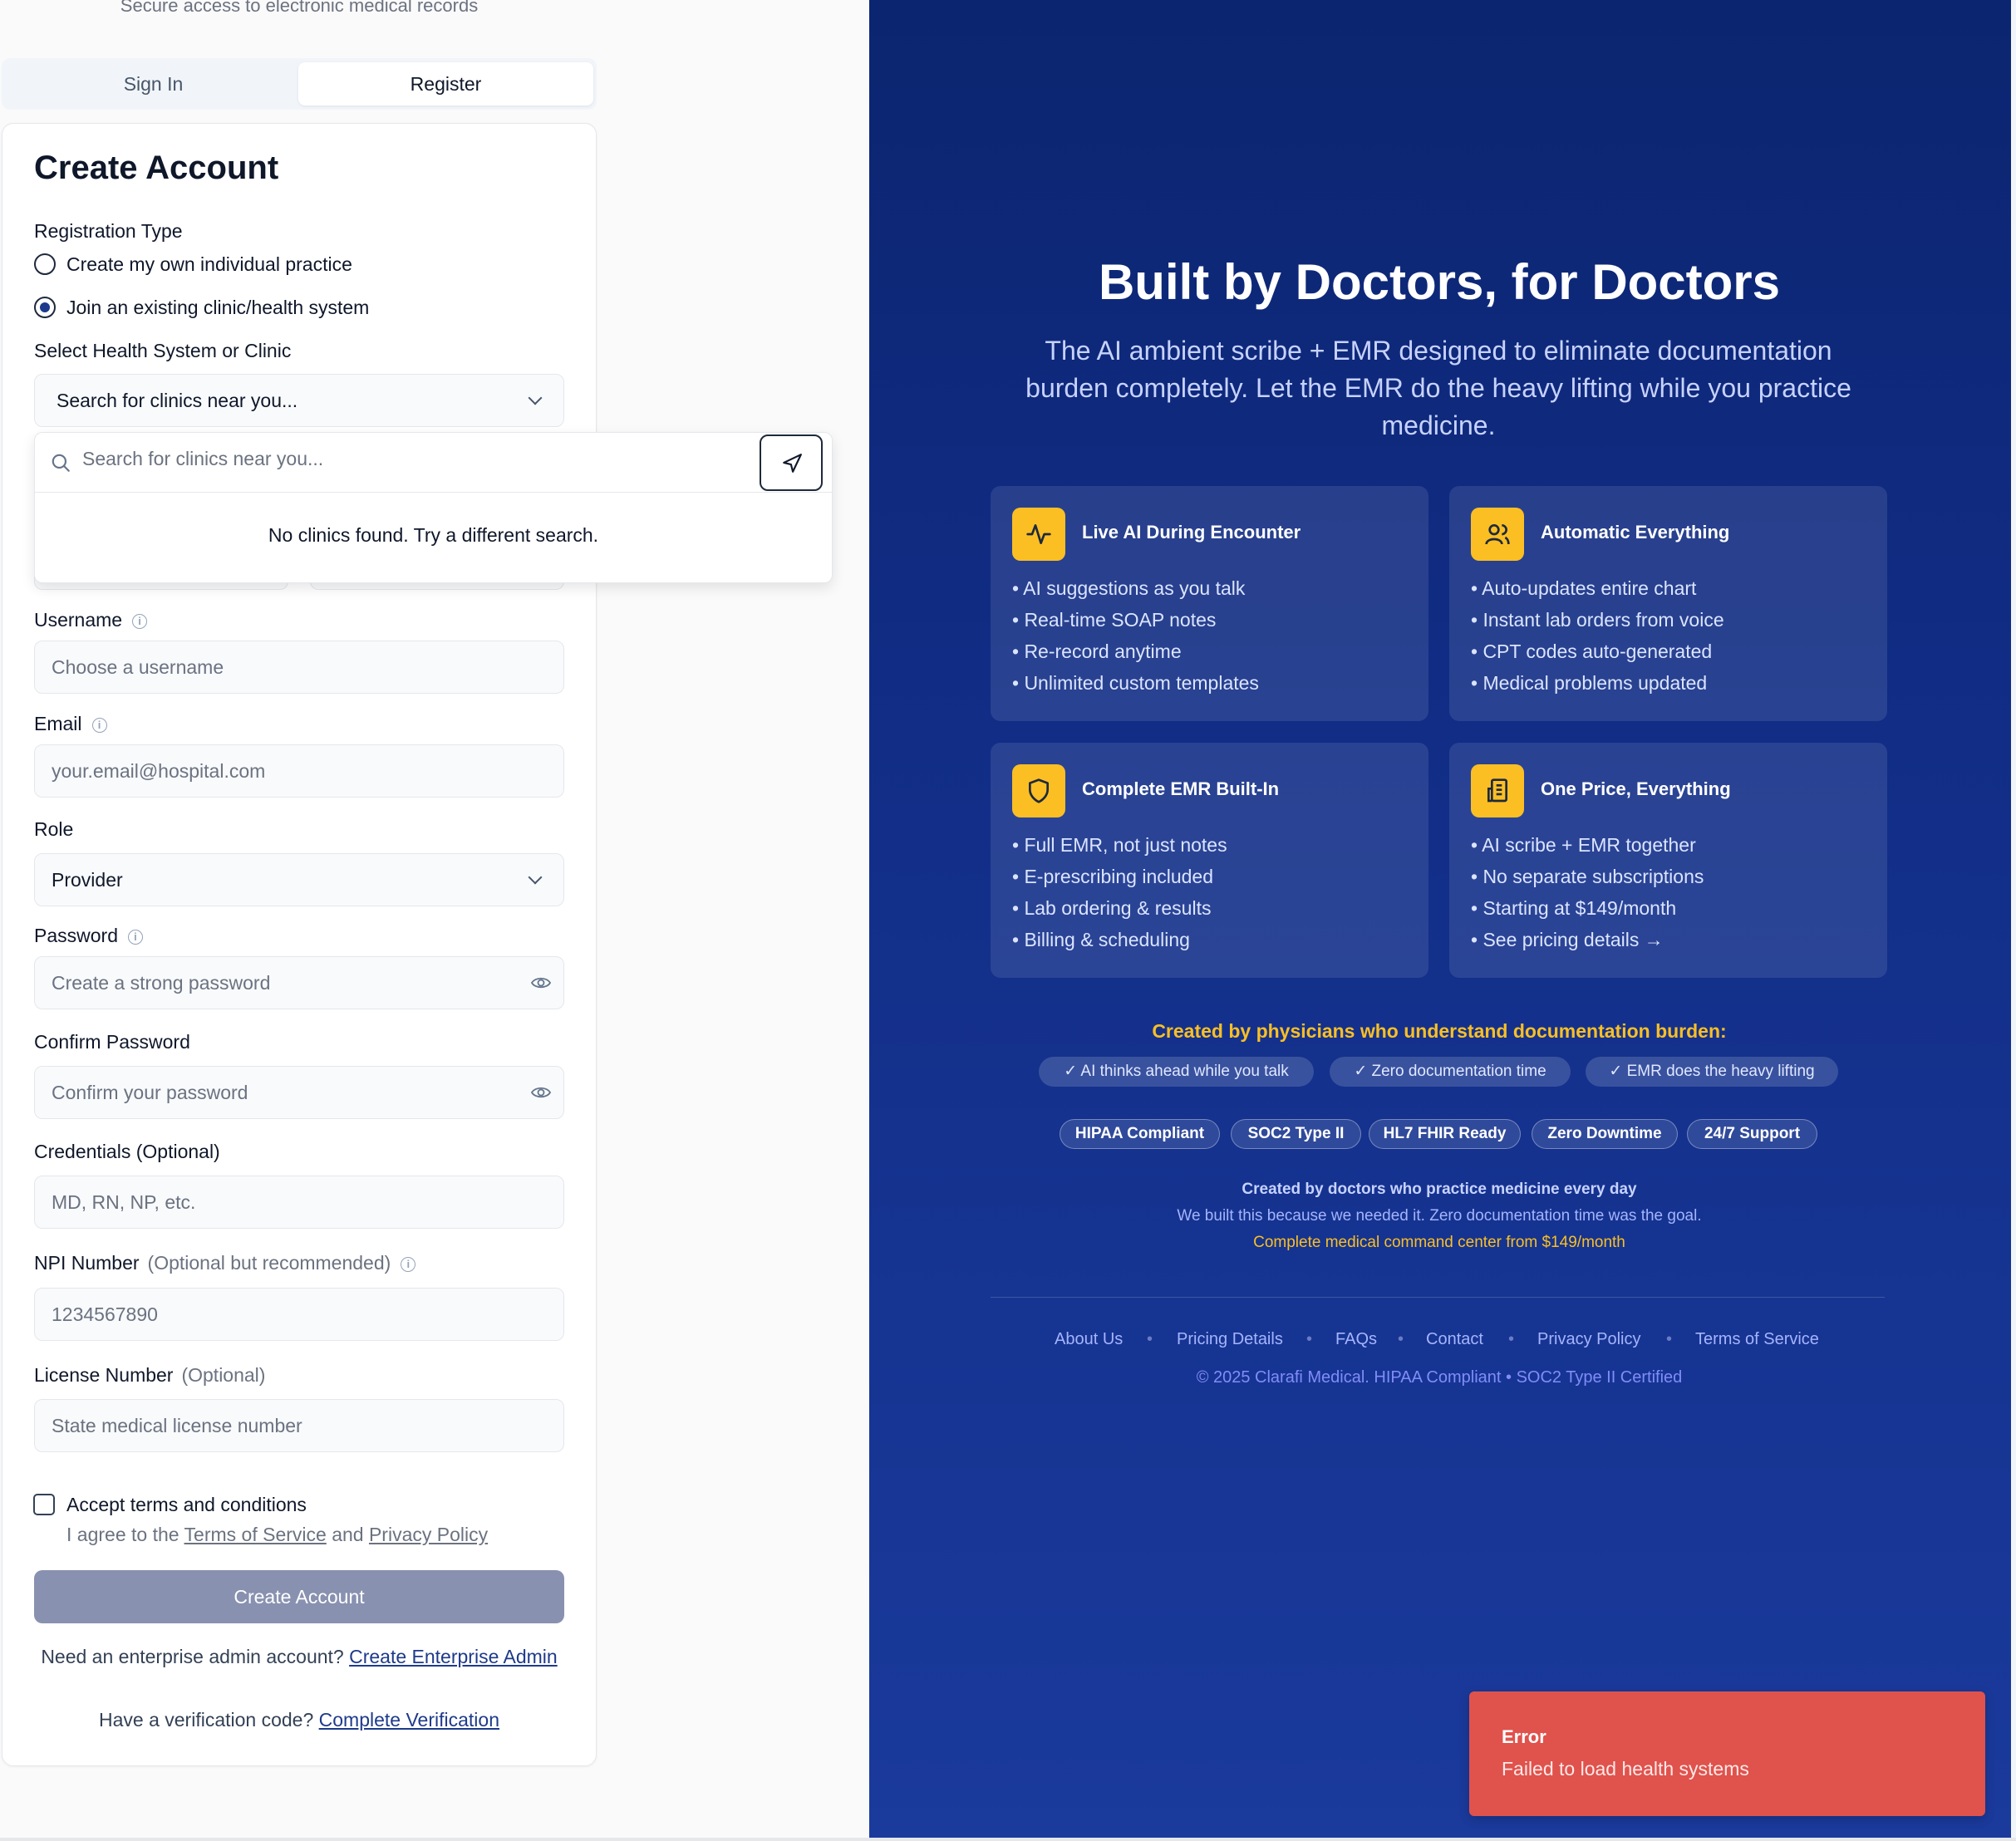 The width and height of the screenshot is (2016, 1841). What do you see at coordinates (156, 168) in the screenshot?
I see `card-title: Create Account` at bounding box center [156, 168].